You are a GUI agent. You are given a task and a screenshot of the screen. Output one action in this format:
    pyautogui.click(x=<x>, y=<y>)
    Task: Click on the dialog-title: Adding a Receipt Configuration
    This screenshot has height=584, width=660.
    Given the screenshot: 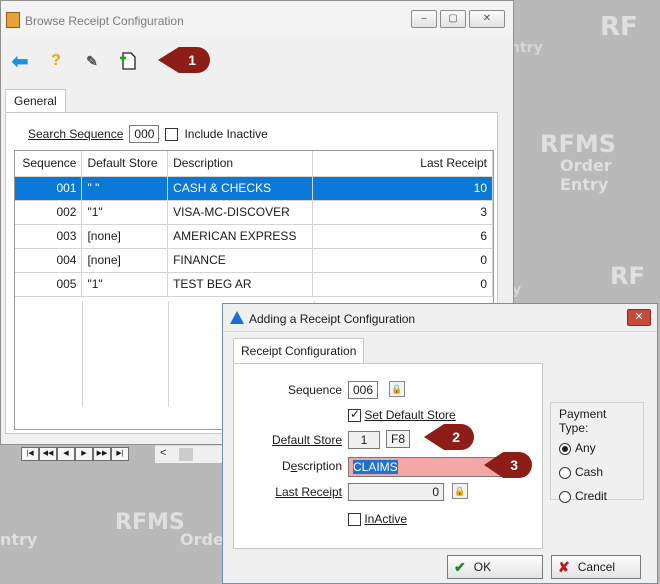 What is the action you would take?
    pyautogui.click(x=332, y=319)
    